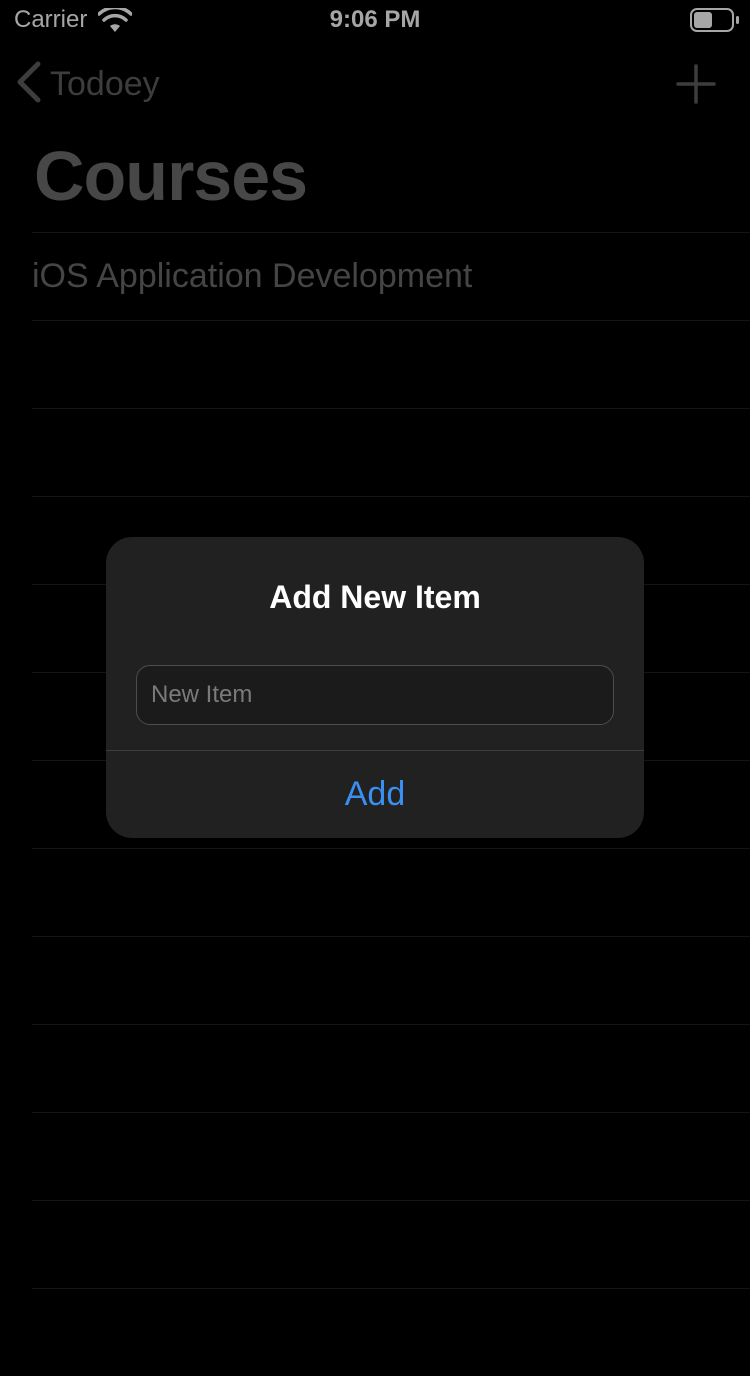 This screenshot has height=1376, width=750. Describe the element at coordinates (375, 597) in the screenshot. I see `alert-title: Add New Item` at that location.